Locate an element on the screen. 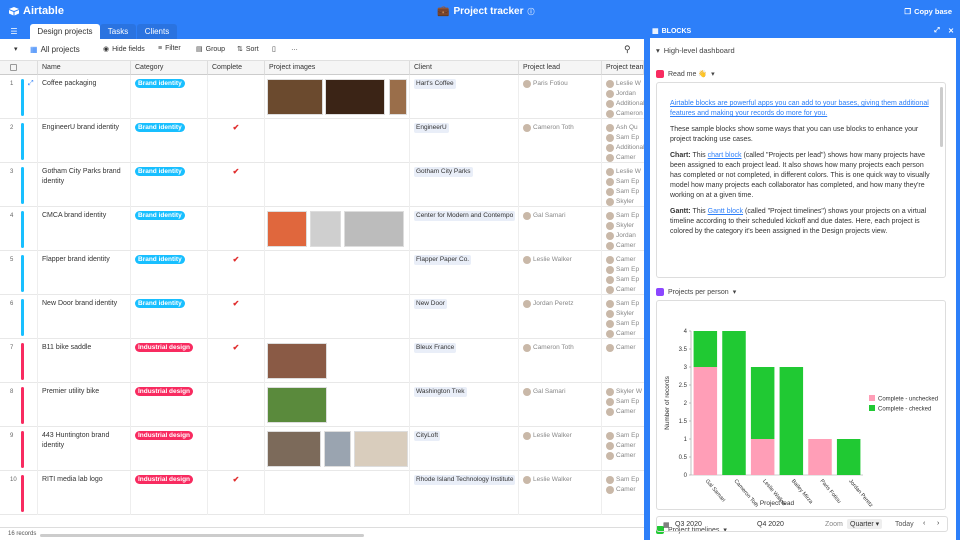  column-header-images: Project images is located at coordinates (337, 68).